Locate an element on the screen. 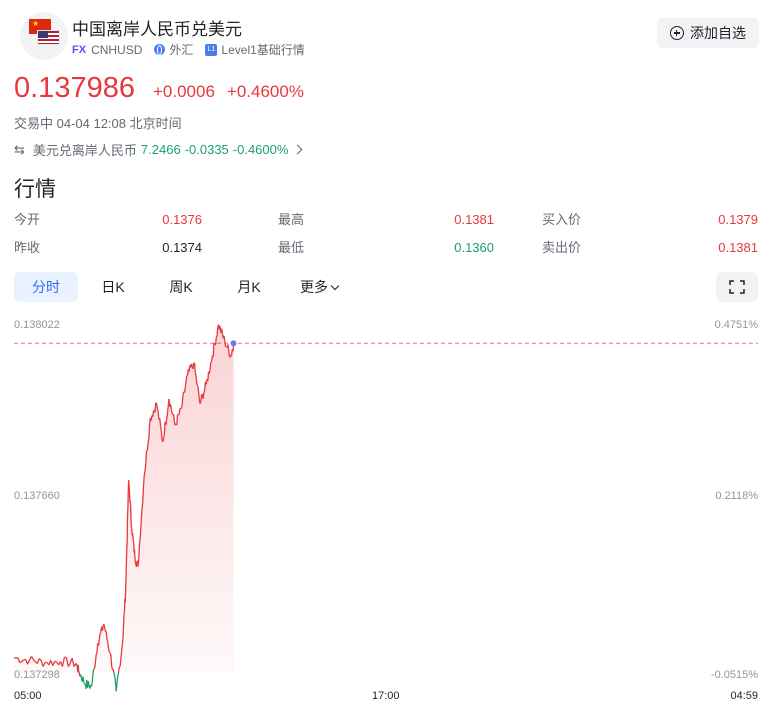 This screenshot has width=784, height=718. level1-icon: L1 is located at coordinates (211, 49).